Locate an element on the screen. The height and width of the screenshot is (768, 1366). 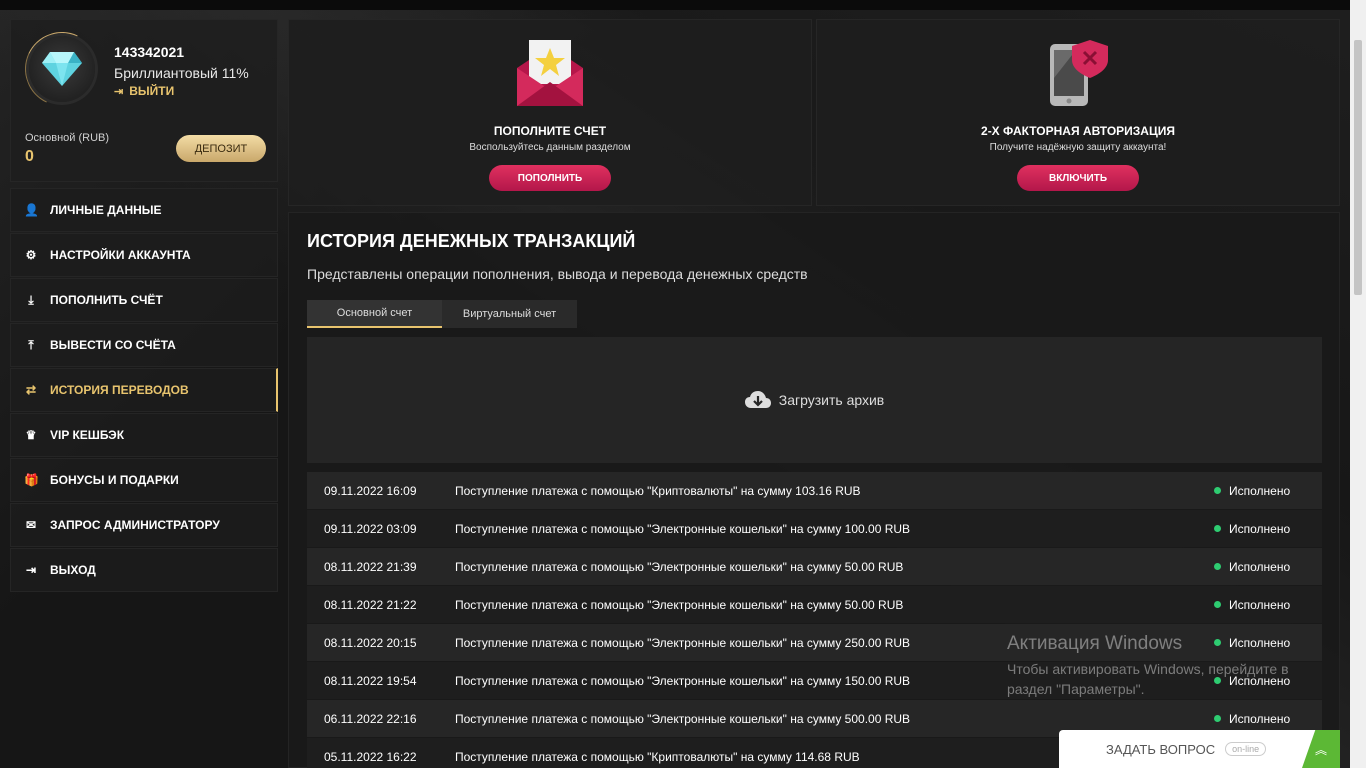
upload-icon: ⤒ is located at coordinates (31, 344).